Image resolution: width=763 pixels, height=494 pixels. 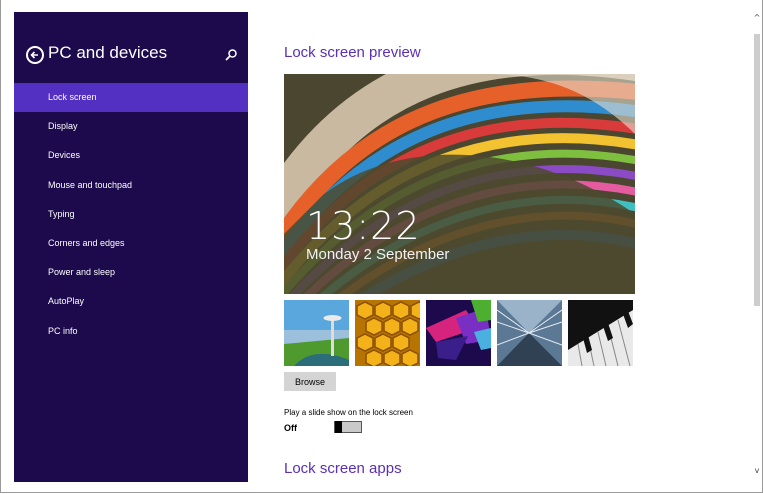 I want to click on lock-screen-date: Monday 2 September, so click(x=378, y=254).